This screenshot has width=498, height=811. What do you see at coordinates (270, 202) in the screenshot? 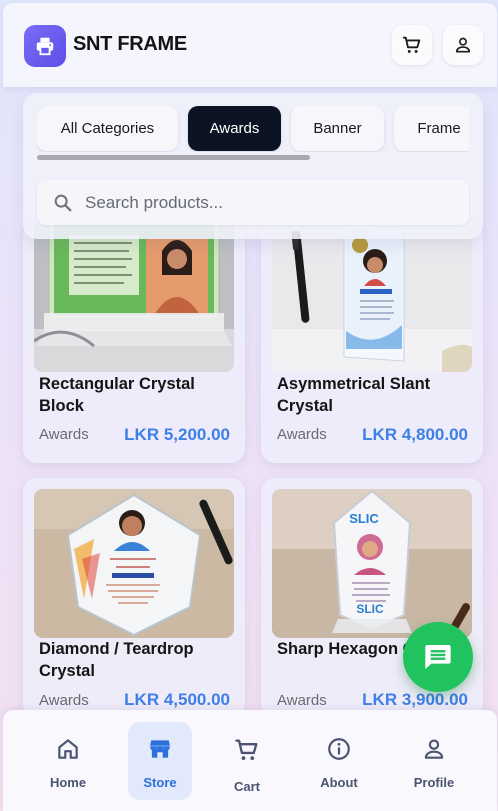
I see `search-input` at bounding box center [270, 202].